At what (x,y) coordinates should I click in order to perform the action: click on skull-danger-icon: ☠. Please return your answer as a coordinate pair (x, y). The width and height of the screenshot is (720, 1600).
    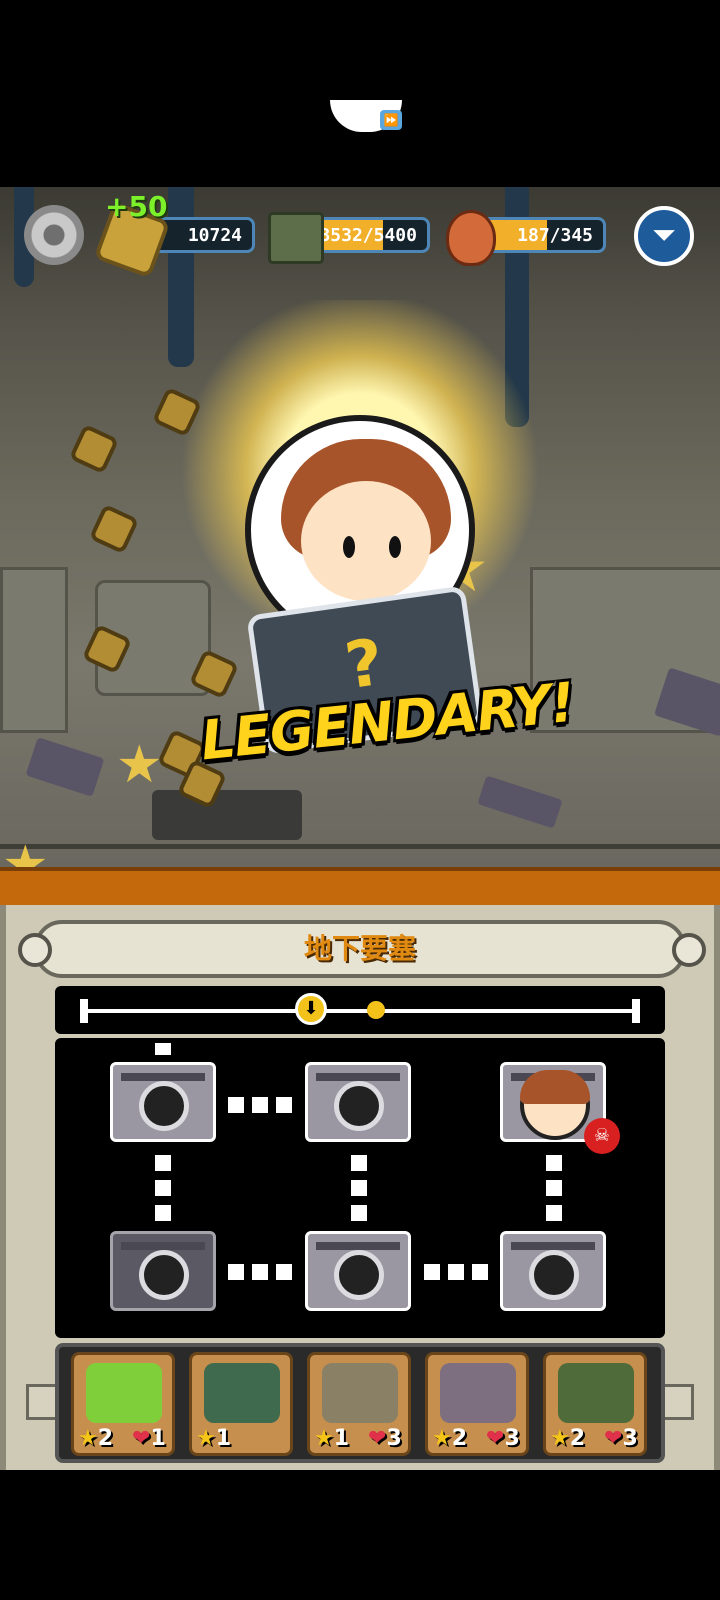
    Looking at the image, I should click on (602, 1136).